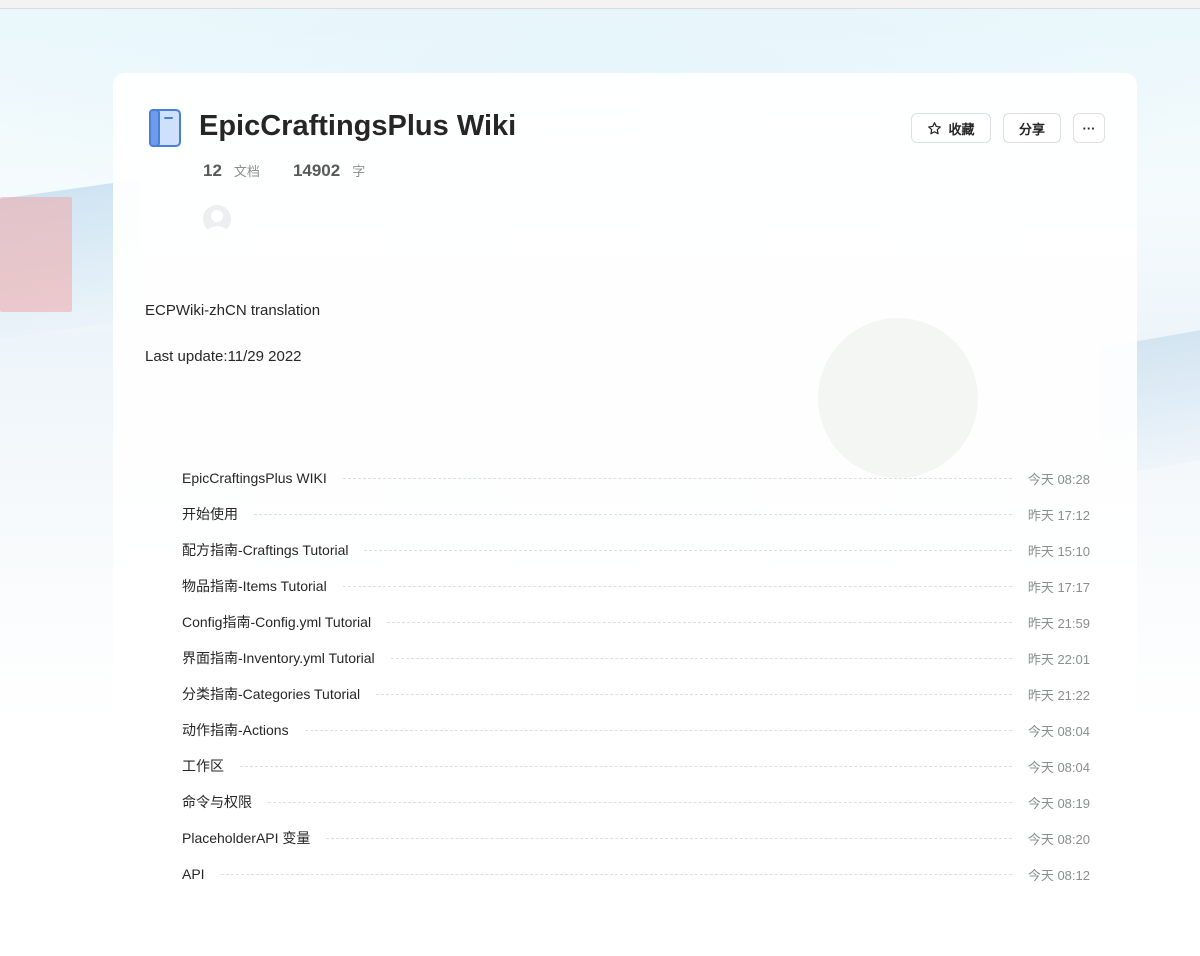 The width and height of the screenshot is (1200, 956). Describe the element at coordinates (271, 694) in the screenshot. I see `toc-item-title: 分类指南-Categories Tutorial` at that location.